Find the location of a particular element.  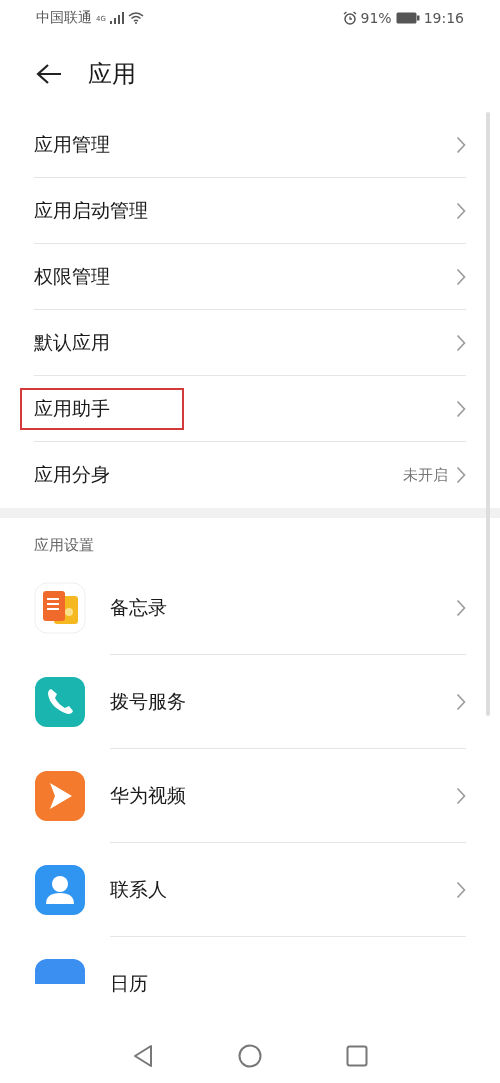

notes-app-icon is located at coordinates (60, 608).